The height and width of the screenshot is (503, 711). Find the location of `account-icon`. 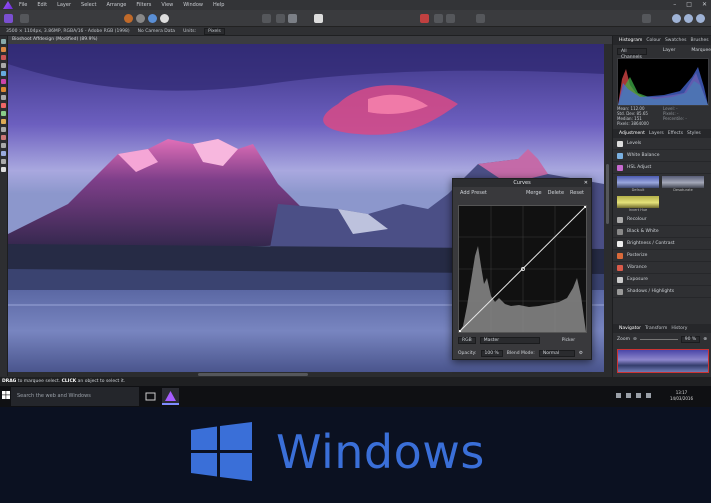

account-icon is located at coordinates (700, 18).